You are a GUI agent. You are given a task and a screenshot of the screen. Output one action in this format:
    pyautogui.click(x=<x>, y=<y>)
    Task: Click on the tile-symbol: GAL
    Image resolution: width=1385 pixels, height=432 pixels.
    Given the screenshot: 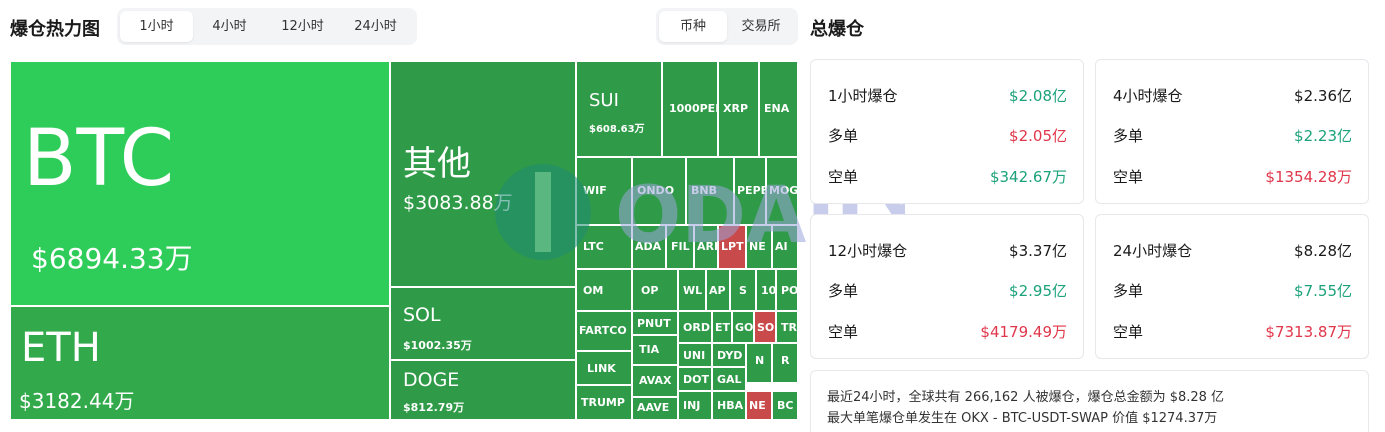 What is the action you would take?
    pyautogui.click(x=729, y=379)
    